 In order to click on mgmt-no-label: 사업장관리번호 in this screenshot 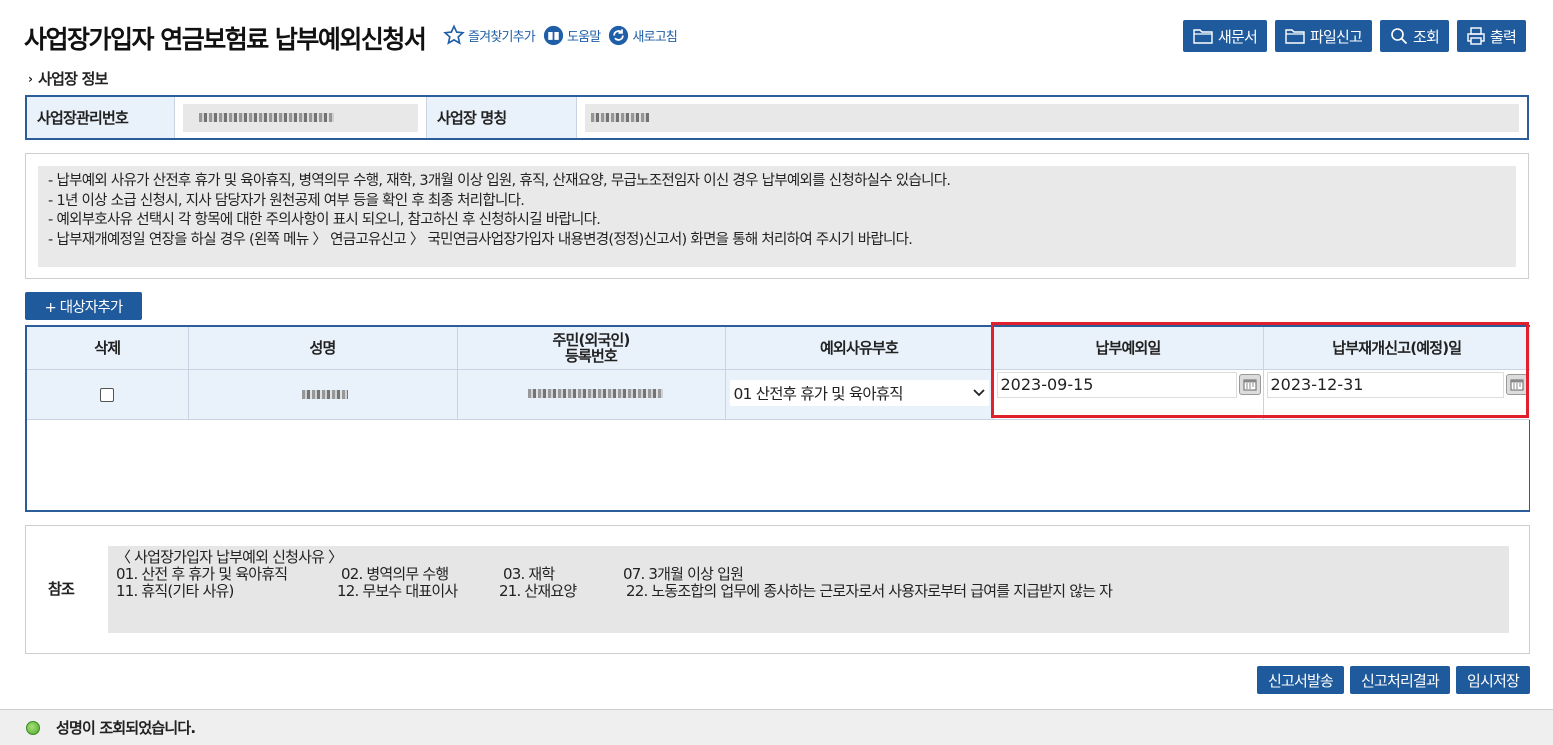, I will do `click(101, 117)`.